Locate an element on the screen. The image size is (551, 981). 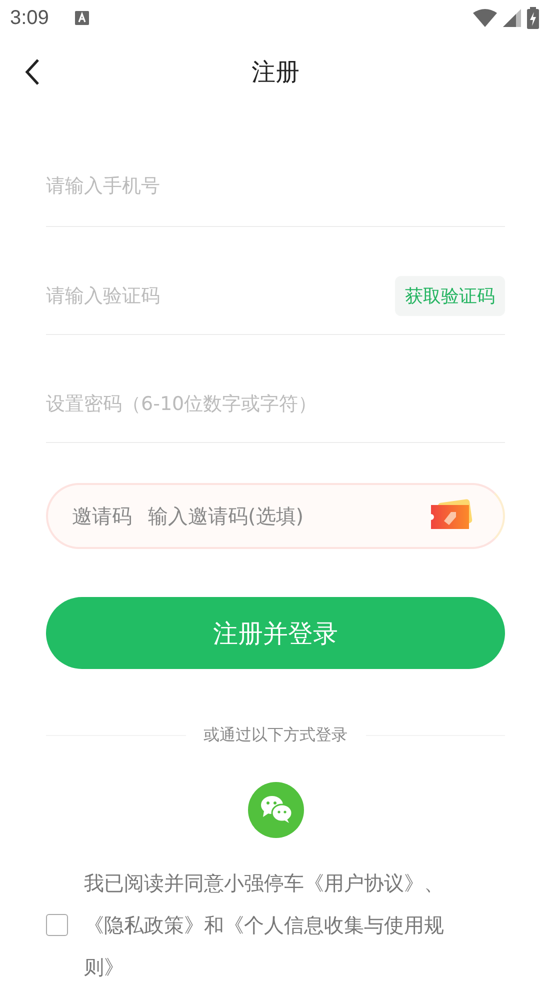
page-title: 注册 is located at coordinates (276, 72).